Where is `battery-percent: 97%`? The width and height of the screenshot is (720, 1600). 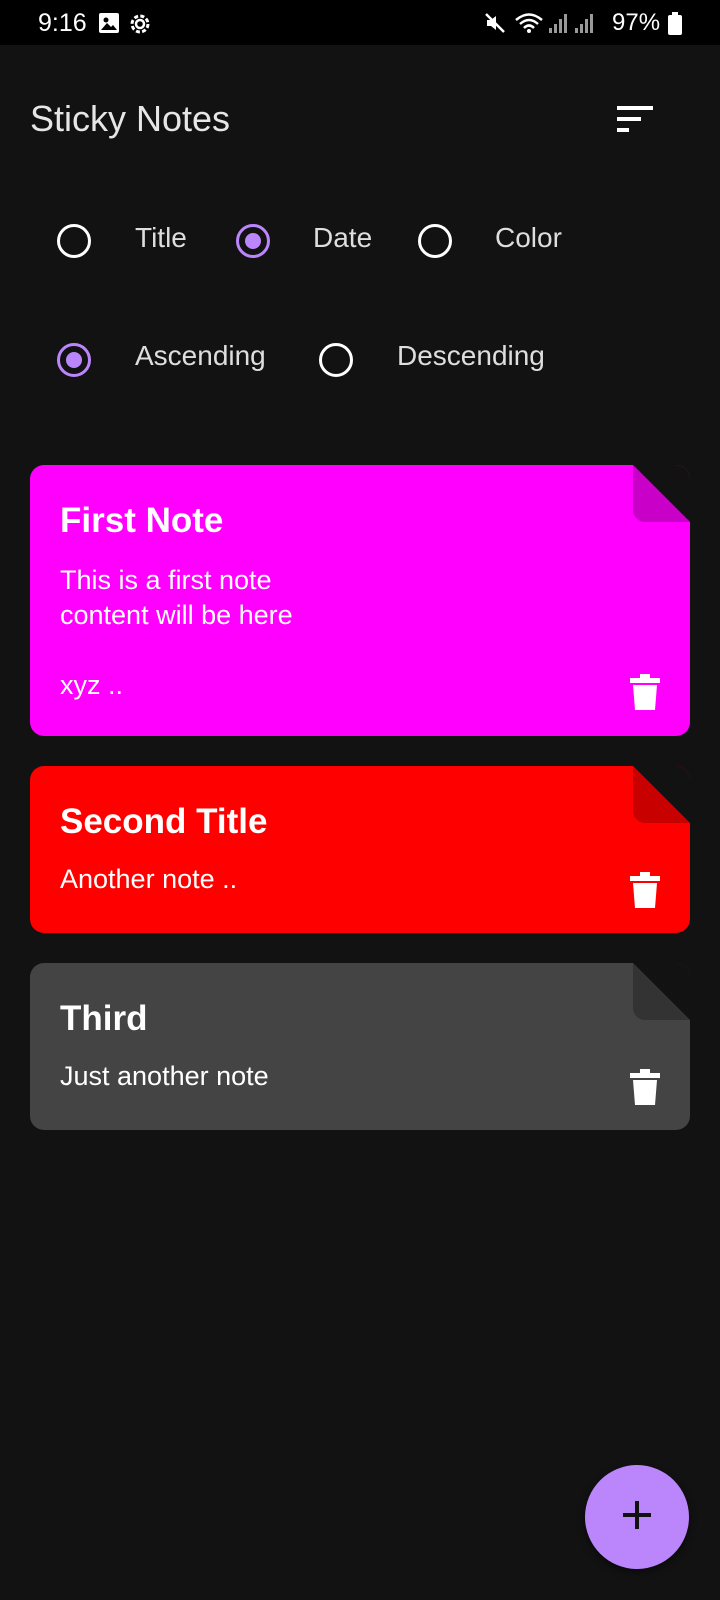
battery-percent: 97% is located at coordinates (636, 22).